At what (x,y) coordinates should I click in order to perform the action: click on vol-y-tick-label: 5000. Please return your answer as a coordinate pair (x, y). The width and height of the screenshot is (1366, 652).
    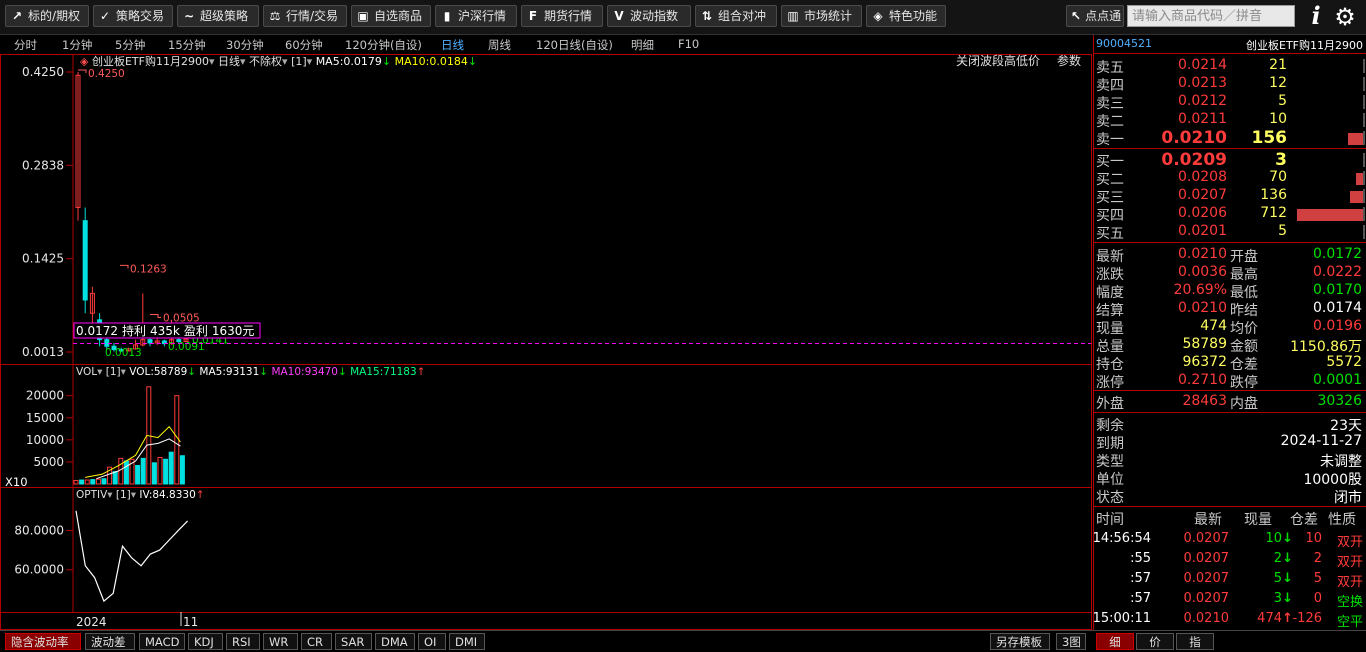
    Looking at the image, I should click on (48, 462).